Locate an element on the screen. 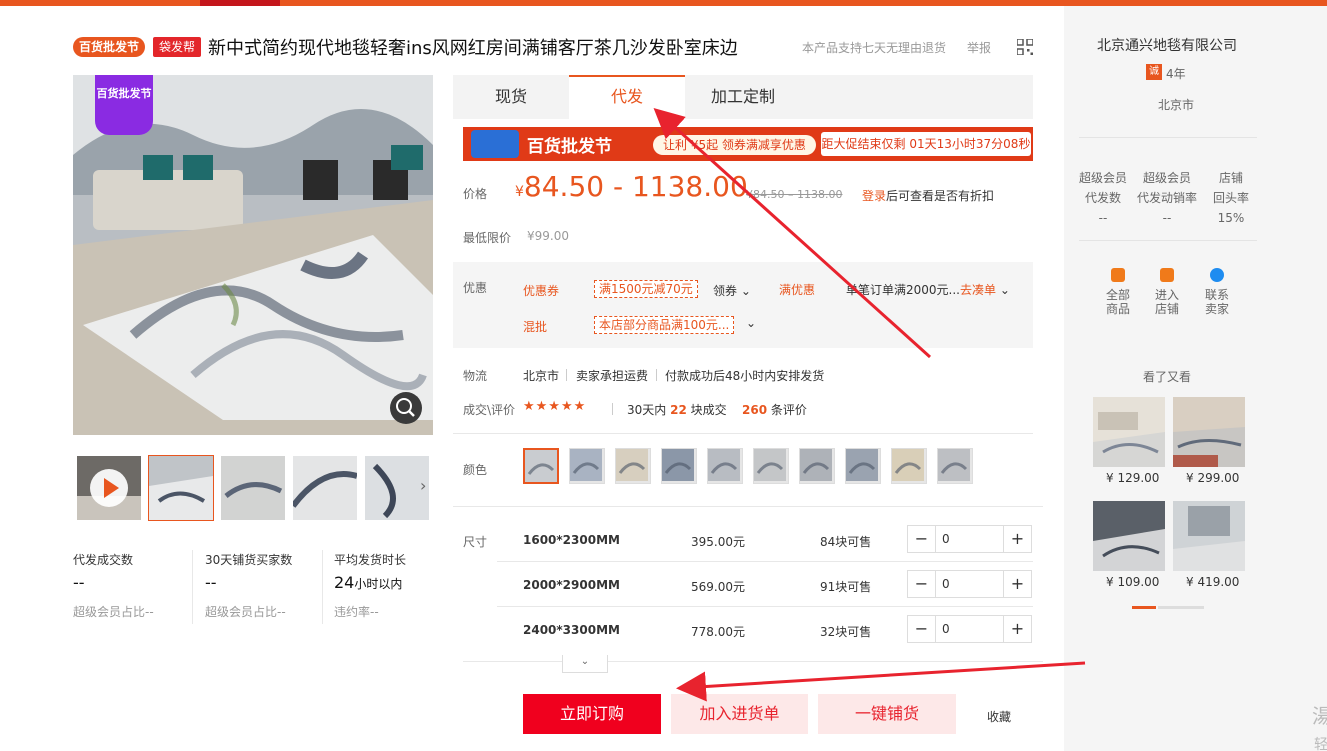  currency-symbol: ¥ is located at coordinates (519, 192).